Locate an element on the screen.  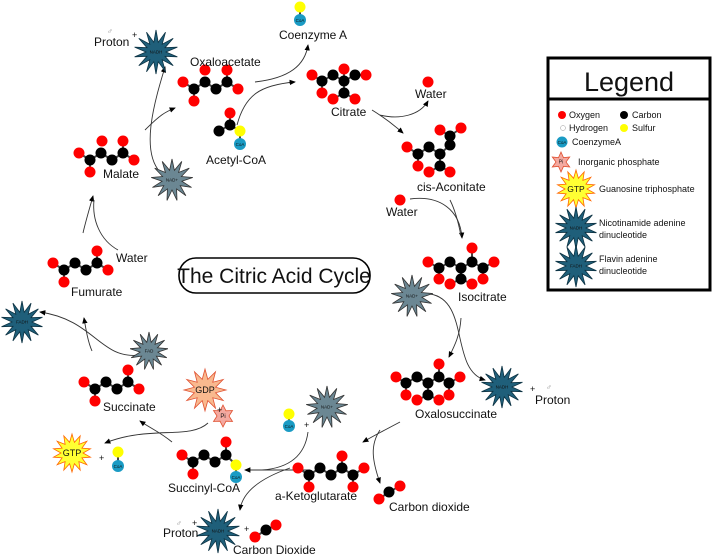
label-proton-right: Proton is located at coordinates (552, 400).